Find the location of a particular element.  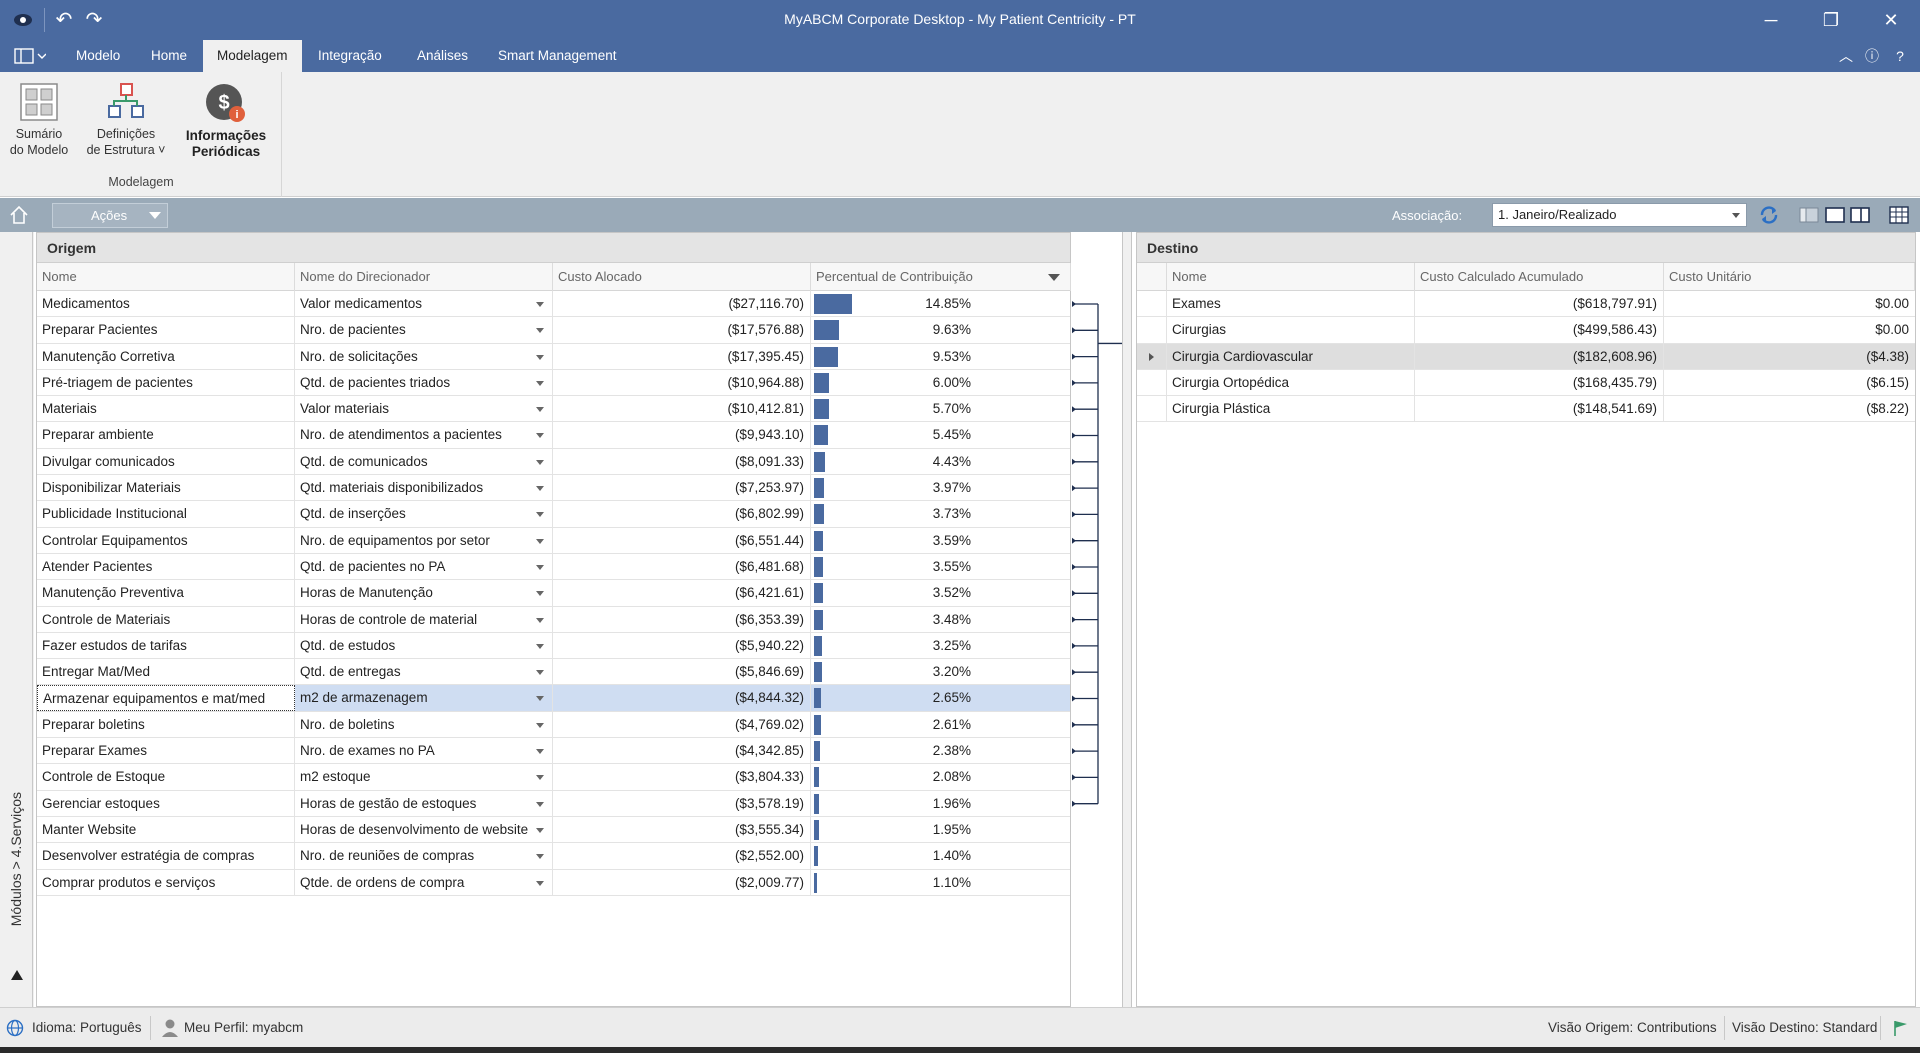

grid-view-icon is located at coordinates (1899, 215).